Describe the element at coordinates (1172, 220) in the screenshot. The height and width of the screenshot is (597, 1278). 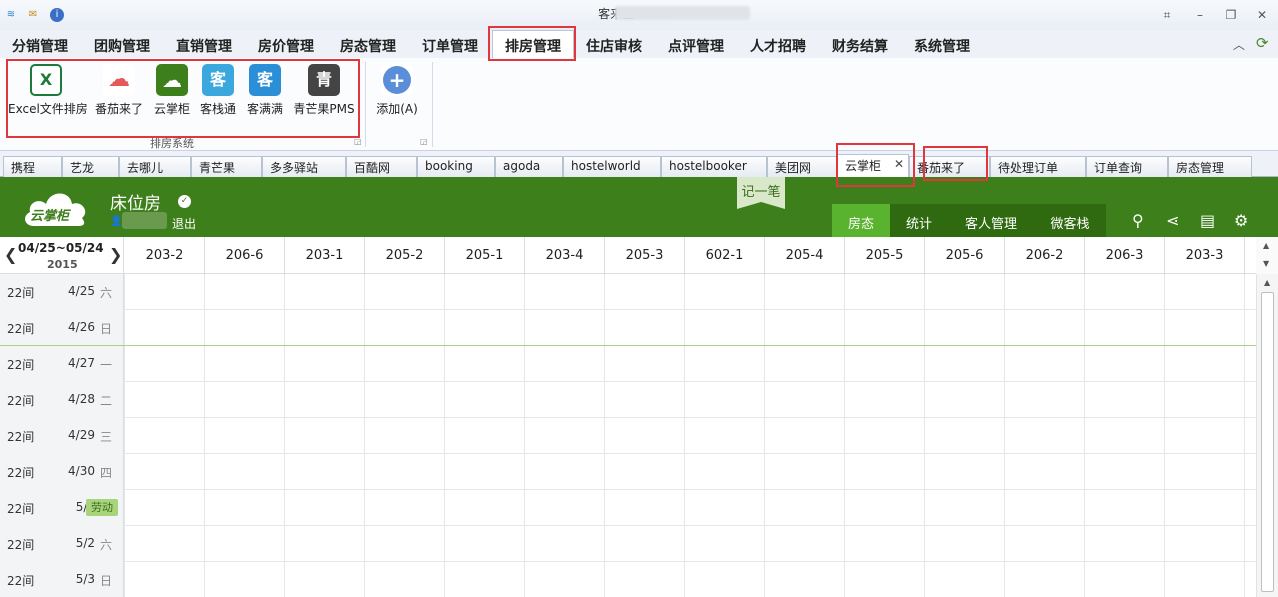
I see `share-icon: ⋖` at that location.